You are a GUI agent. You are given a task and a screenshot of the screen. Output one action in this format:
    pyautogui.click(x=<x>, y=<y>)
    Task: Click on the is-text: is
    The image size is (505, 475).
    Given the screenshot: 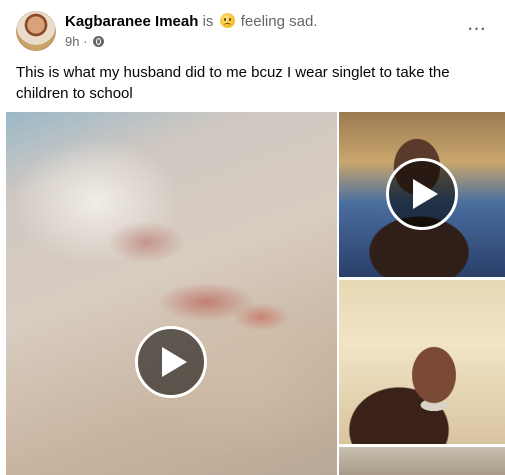 What is the action you would take?
    pyautogui.click(x=208, y=21)
    